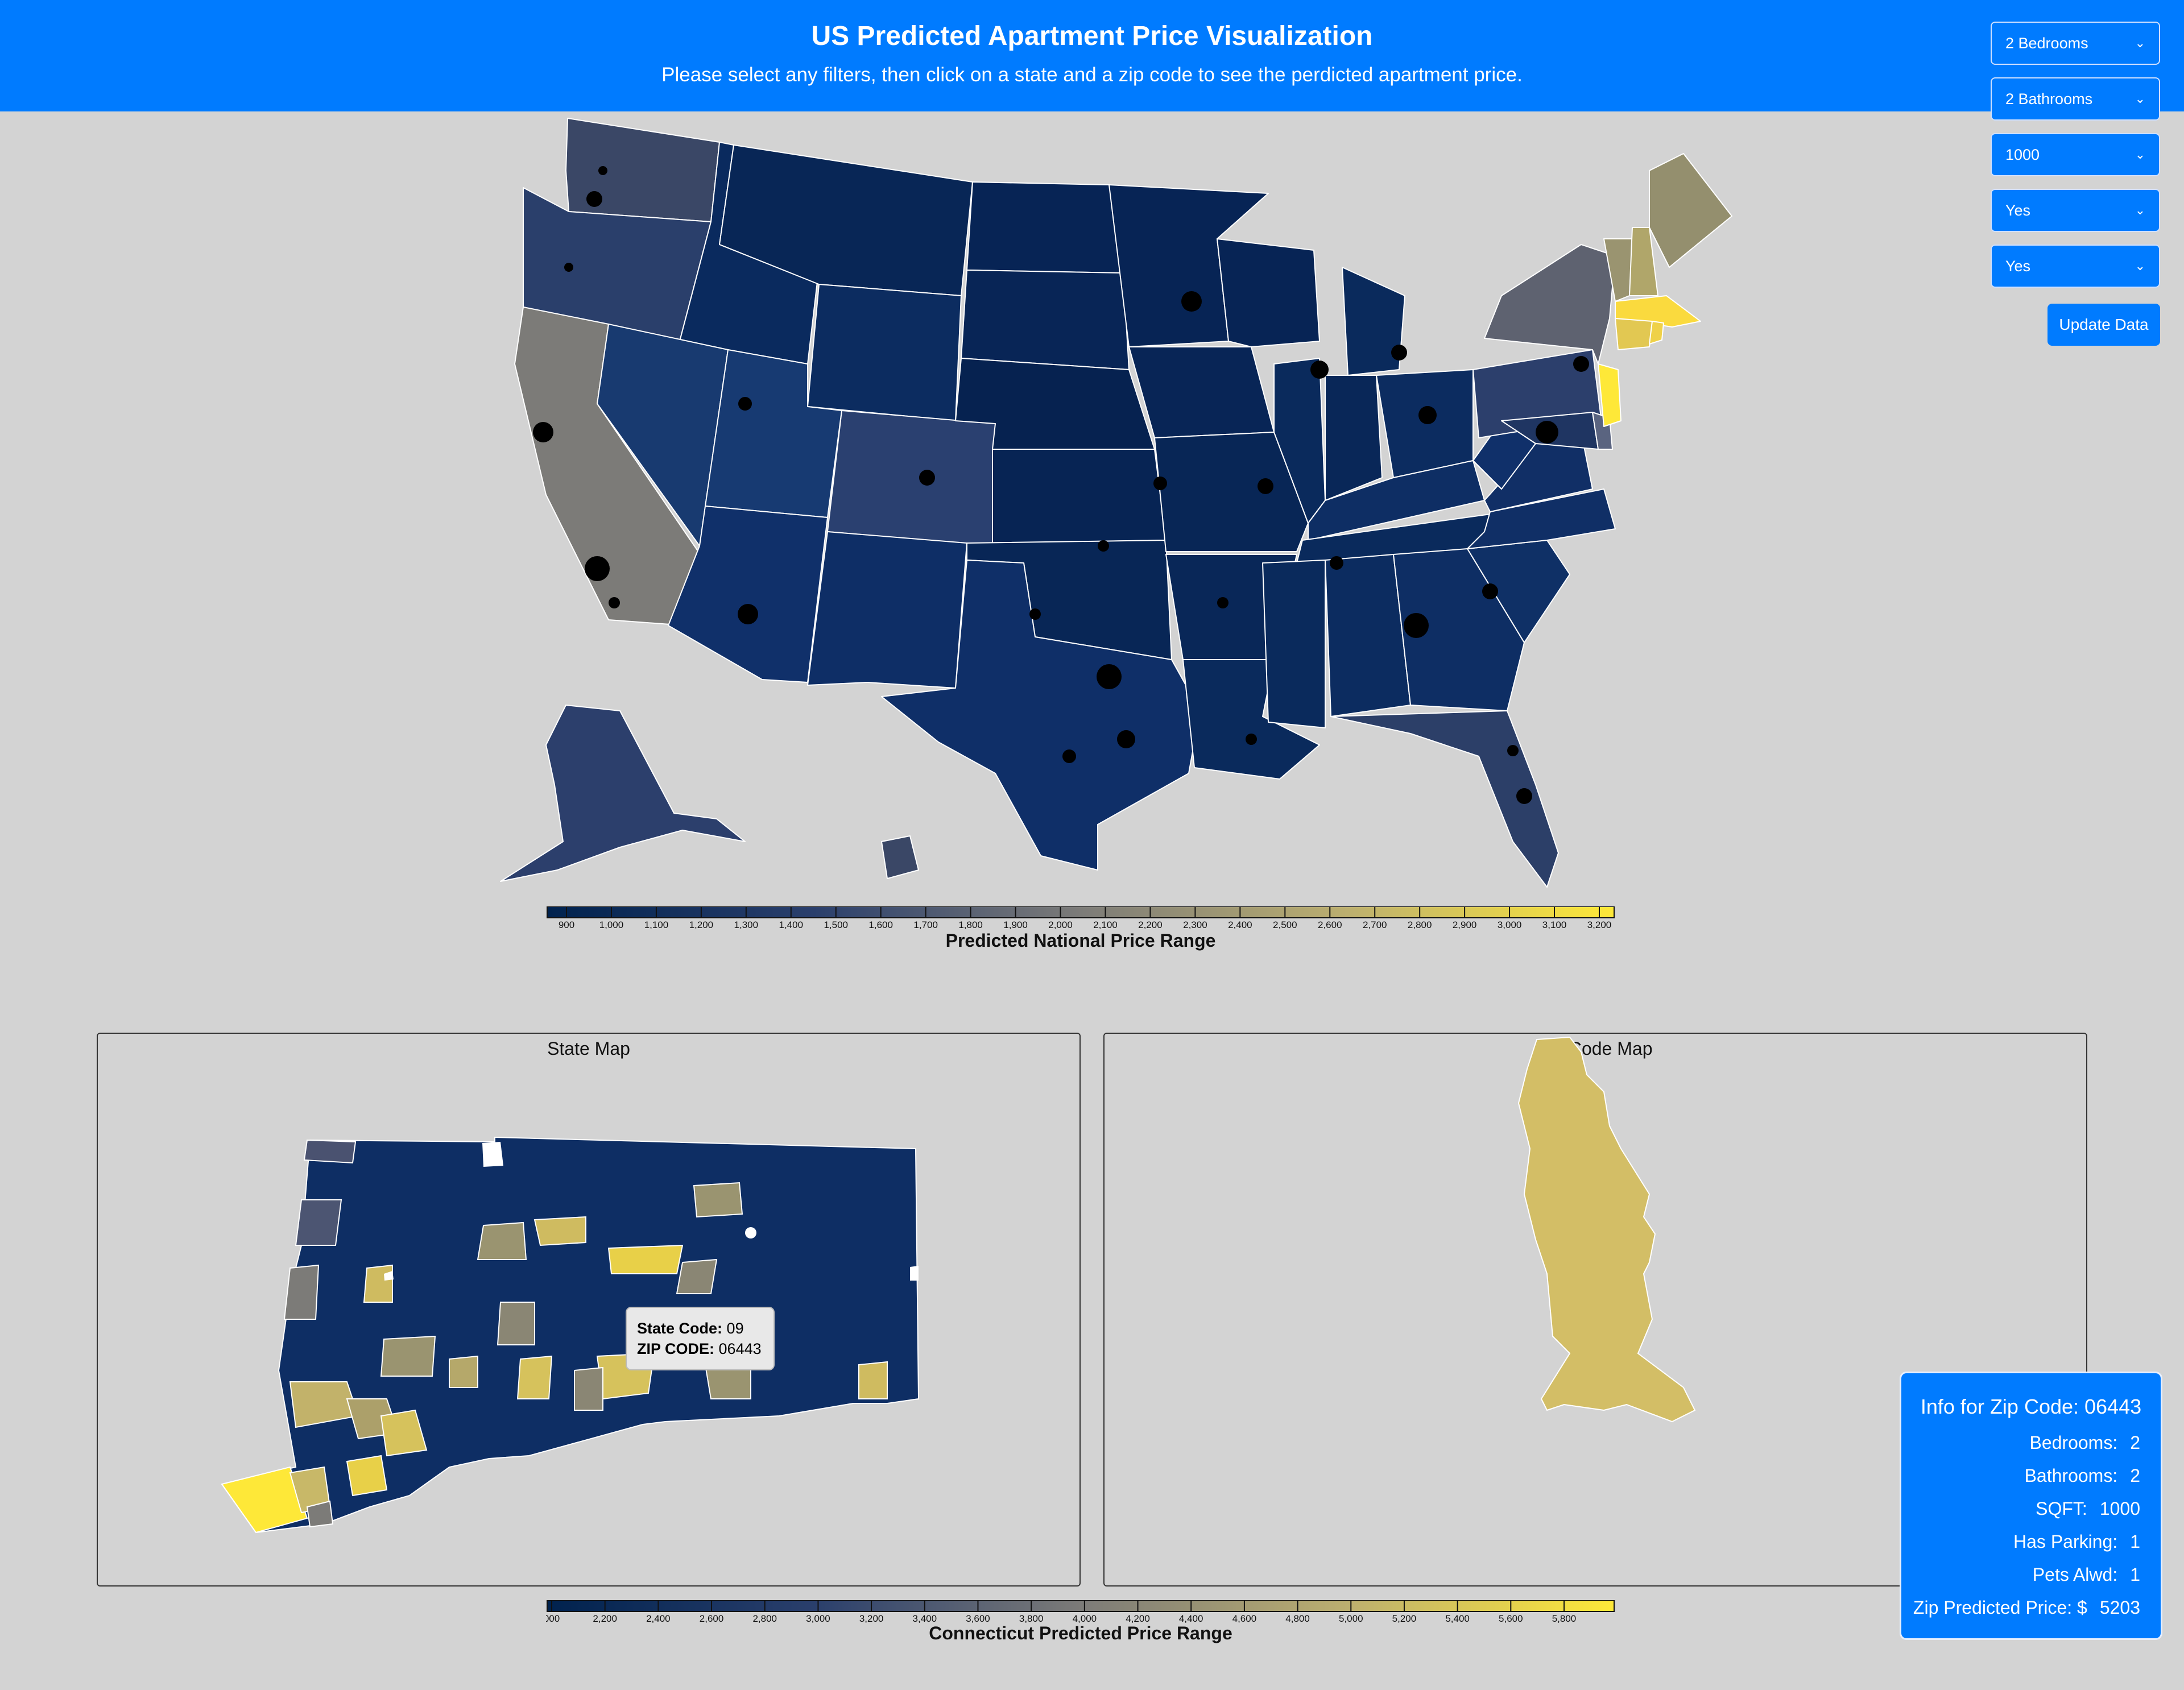 The image size is (2184, 1690). I want to click on ct-outline, so click(570, 1335).